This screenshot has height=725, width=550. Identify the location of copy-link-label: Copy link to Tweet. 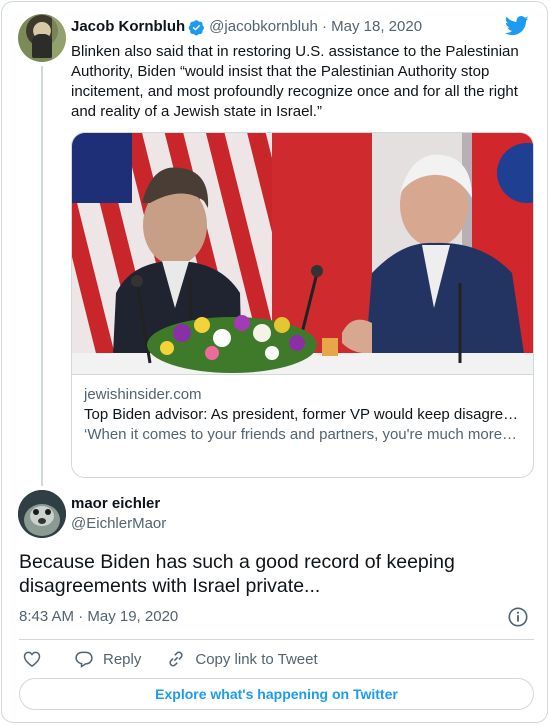
(256, 659).